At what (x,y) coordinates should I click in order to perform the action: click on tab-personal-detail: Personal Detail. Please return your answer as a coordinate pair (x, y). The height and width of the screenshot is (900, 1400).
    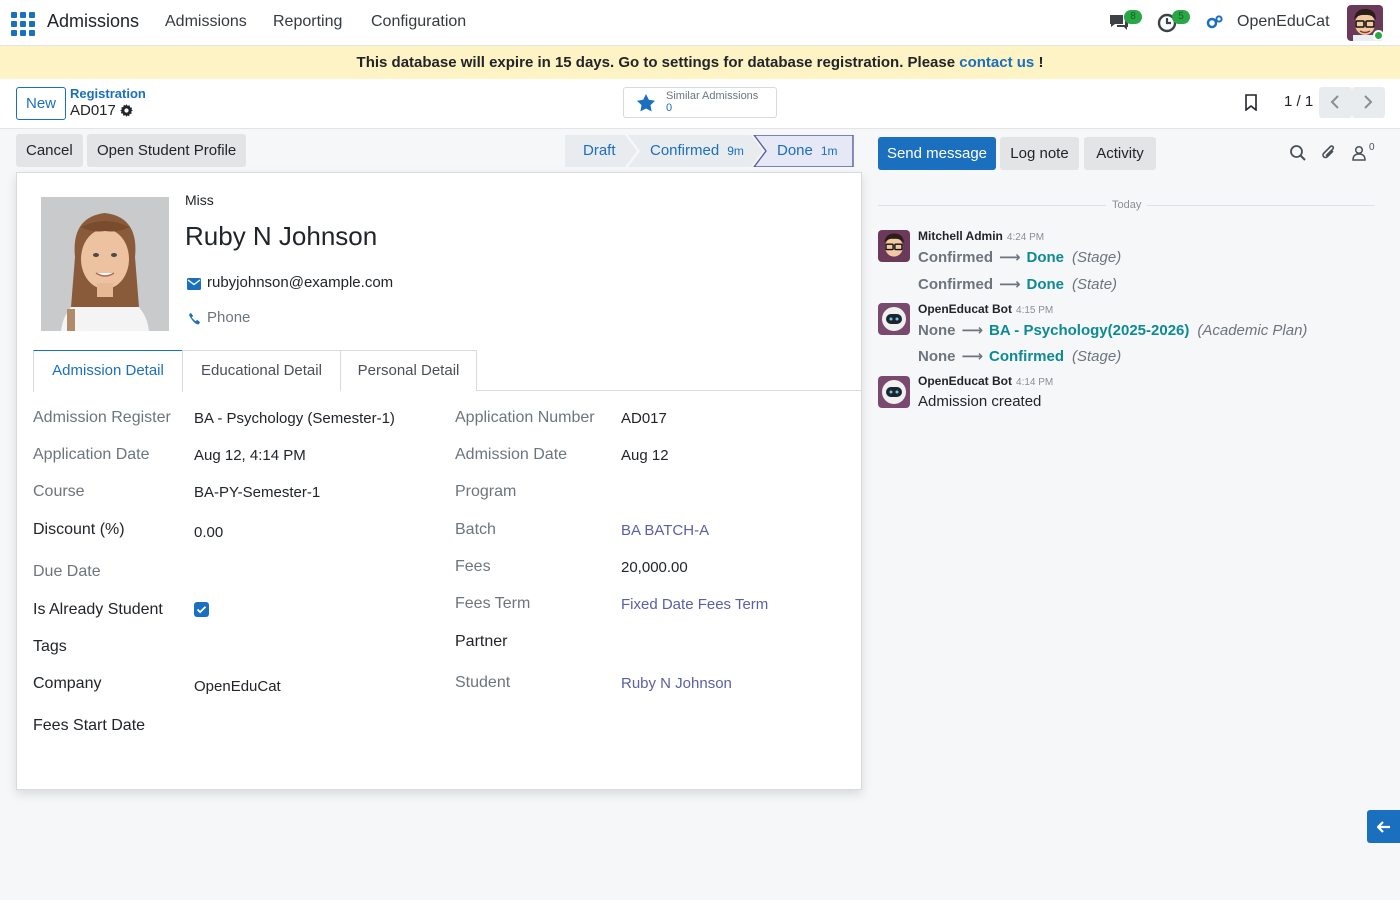
    Looking at the image, I should click on (408, 370).